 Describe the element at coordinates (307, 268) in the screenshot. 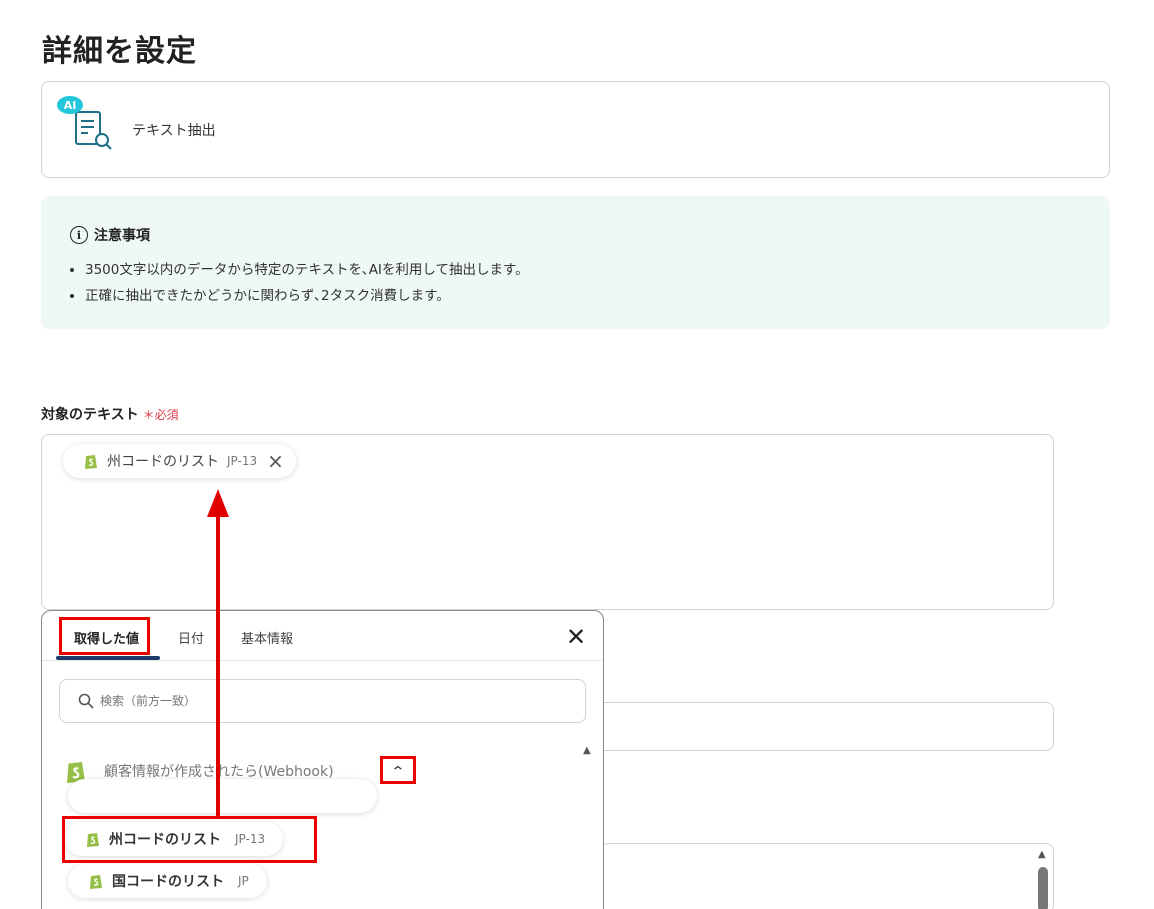

I see `notice-item: 3500文字以内のデータから特定のテキストを､AIを利用して抽出します。` at that location.